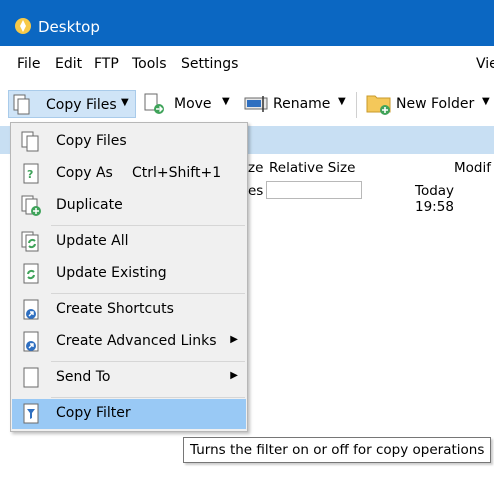  I want to click on menu-item-label: Copy Filter, so click(93, 413).